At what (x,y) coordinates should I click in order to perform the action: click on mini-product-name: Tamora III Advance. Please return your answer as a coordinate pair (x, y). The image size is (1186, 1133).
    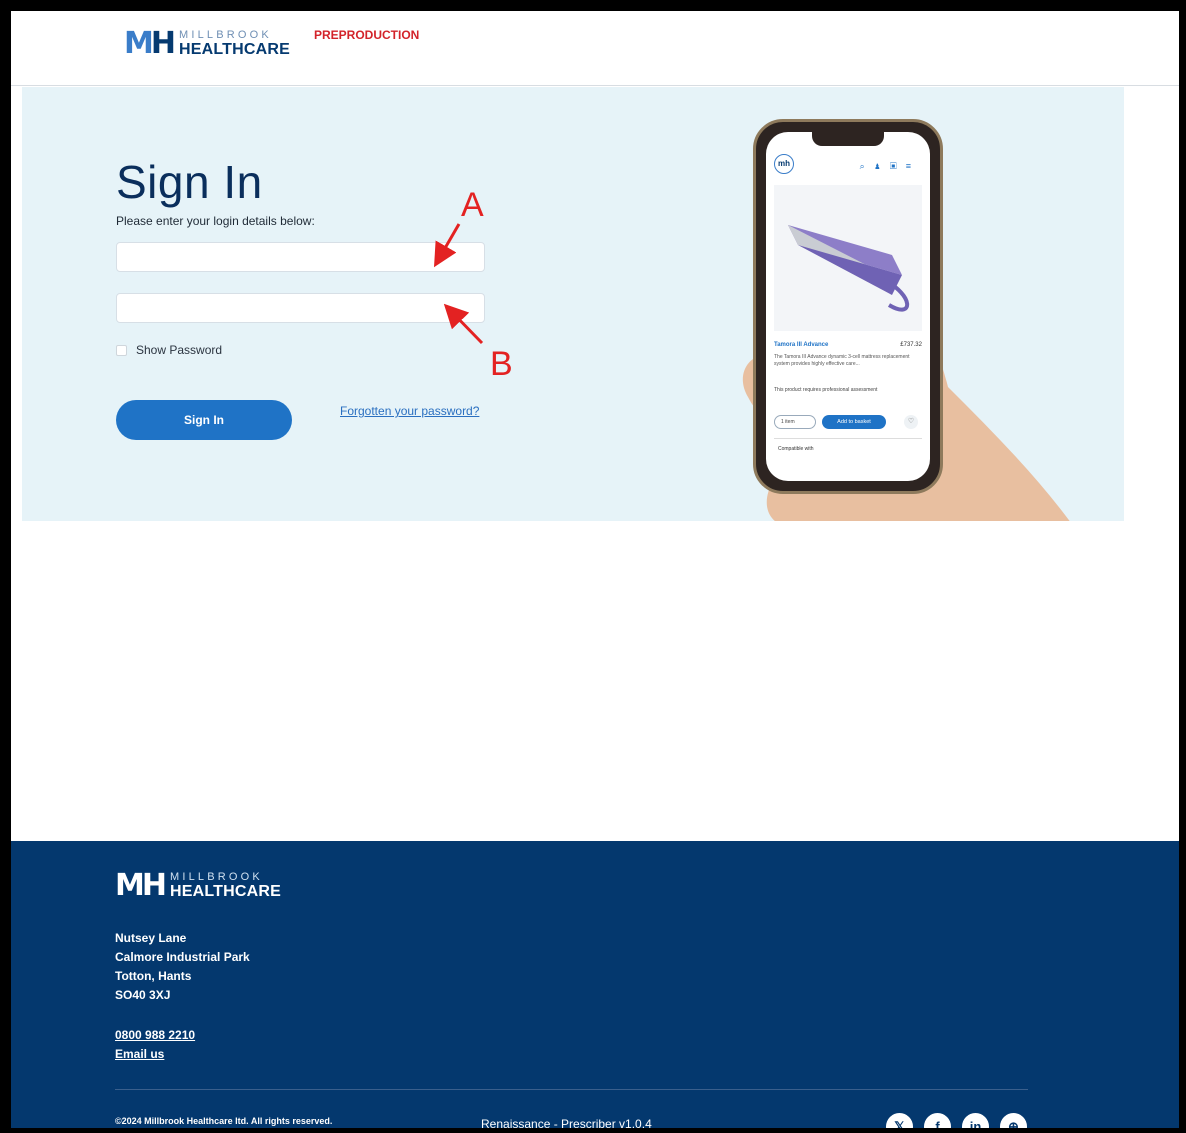
    Looking at the image, I should click on (801, 345).